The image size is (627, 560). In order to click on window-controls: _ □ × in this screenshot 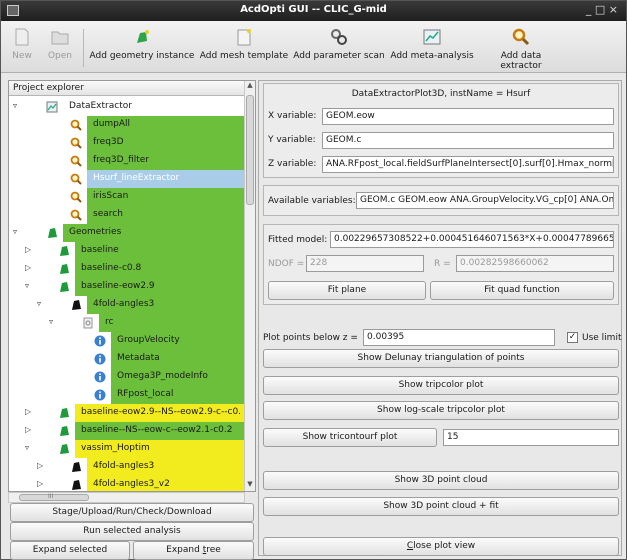, I will do `click(602, 9)`.